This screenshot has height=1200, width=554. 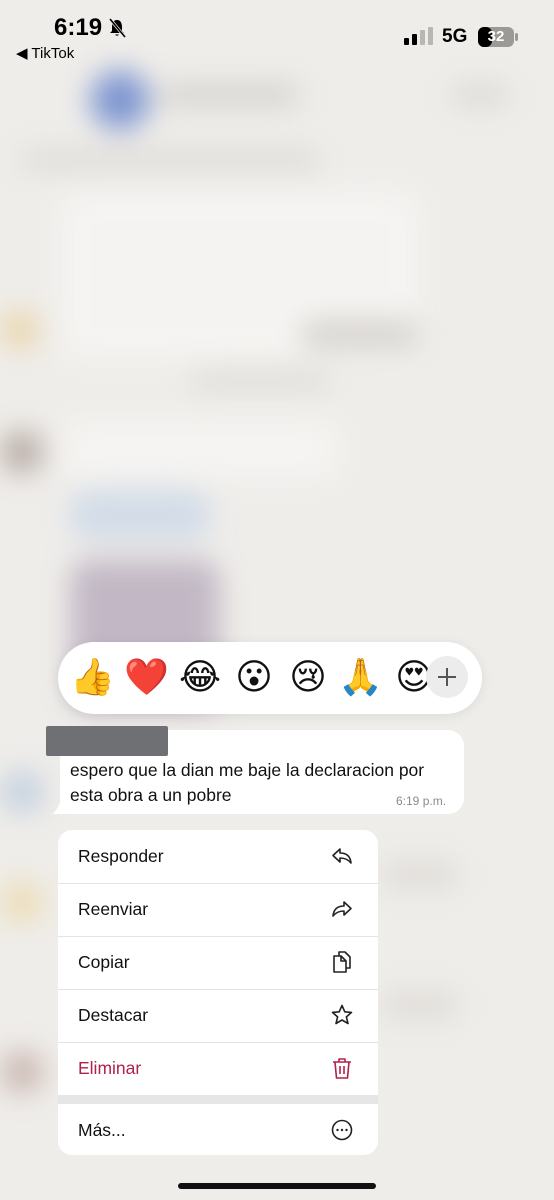 I want to click on menu-item-copy: Copiar, so click(x=218, y=962).